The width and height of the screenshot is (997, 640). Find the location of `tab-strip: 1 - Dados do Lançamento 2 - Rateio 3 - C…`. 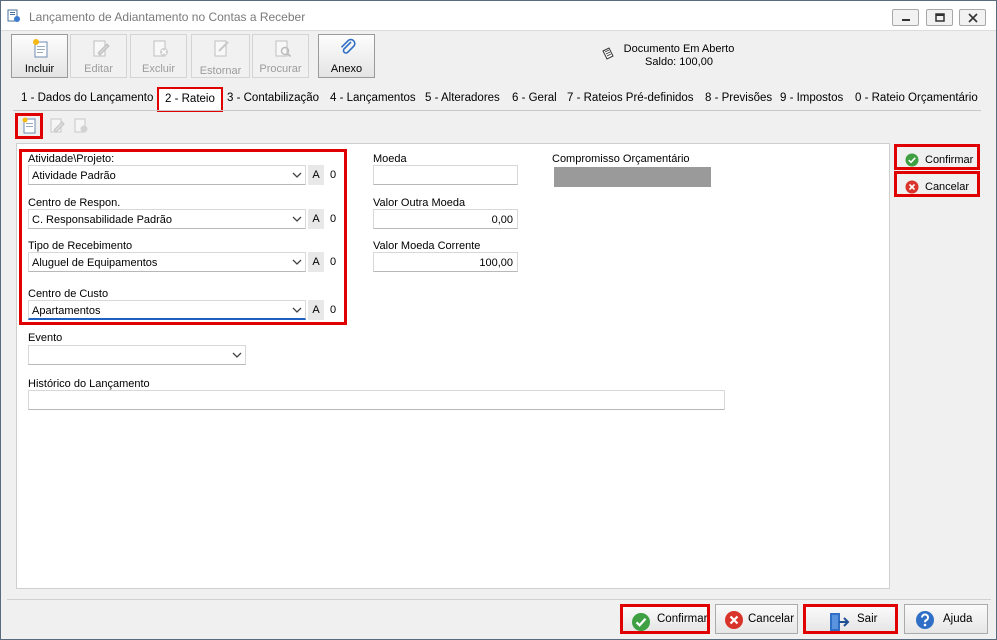

tab-strip: 1 - Dados do Lançamento 2 - Rateio 3 - C… is located at coordinates (500, 99).